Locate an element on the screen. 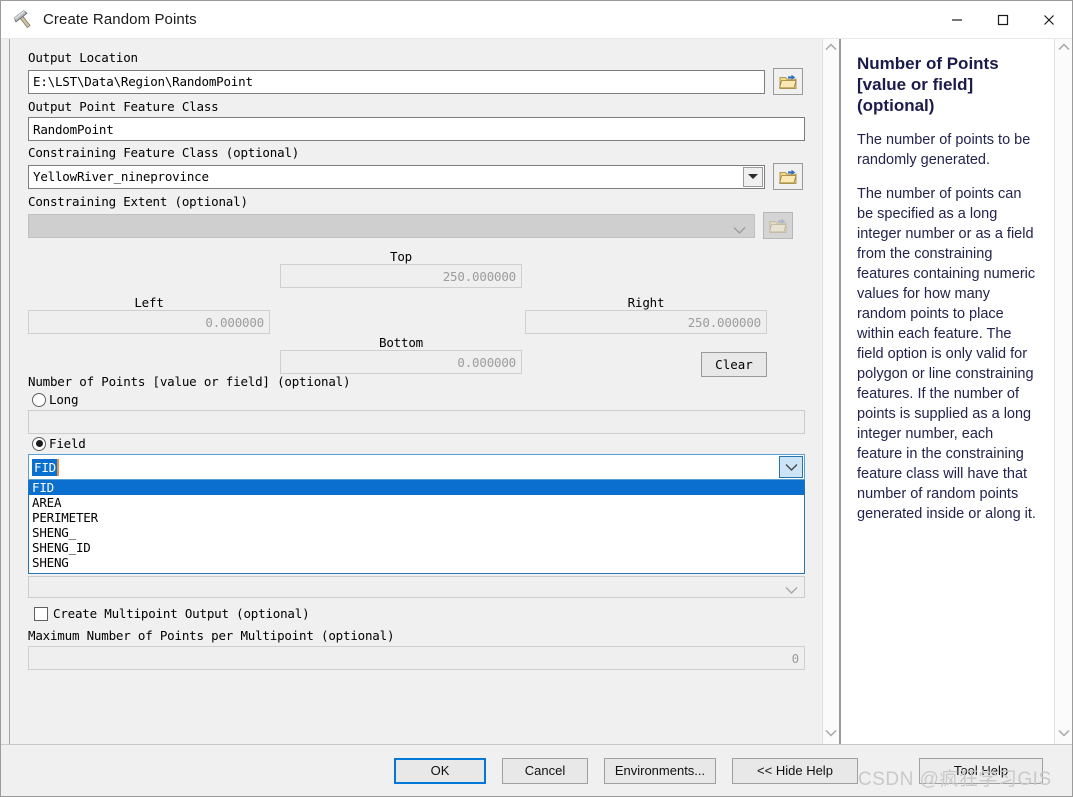  number-of-points-long-input is located at coordinates (416, 422).